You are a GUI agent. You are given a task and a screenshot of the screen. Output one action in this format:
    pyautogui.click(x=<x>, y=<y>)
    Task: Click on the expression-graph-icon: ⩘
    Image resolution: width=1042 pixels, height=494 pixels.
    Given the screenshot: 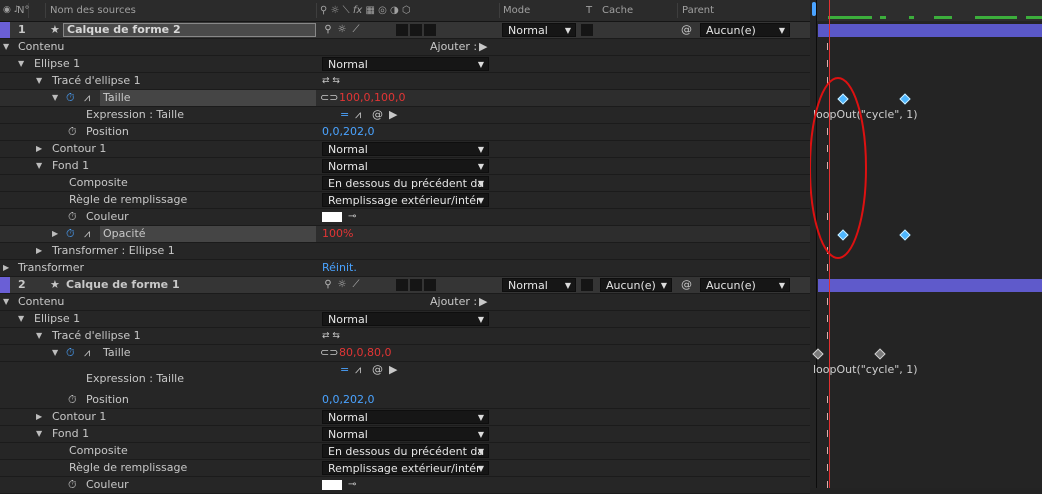 What is the action you would take?
    pyautogui.click(x=358, y=115)
    